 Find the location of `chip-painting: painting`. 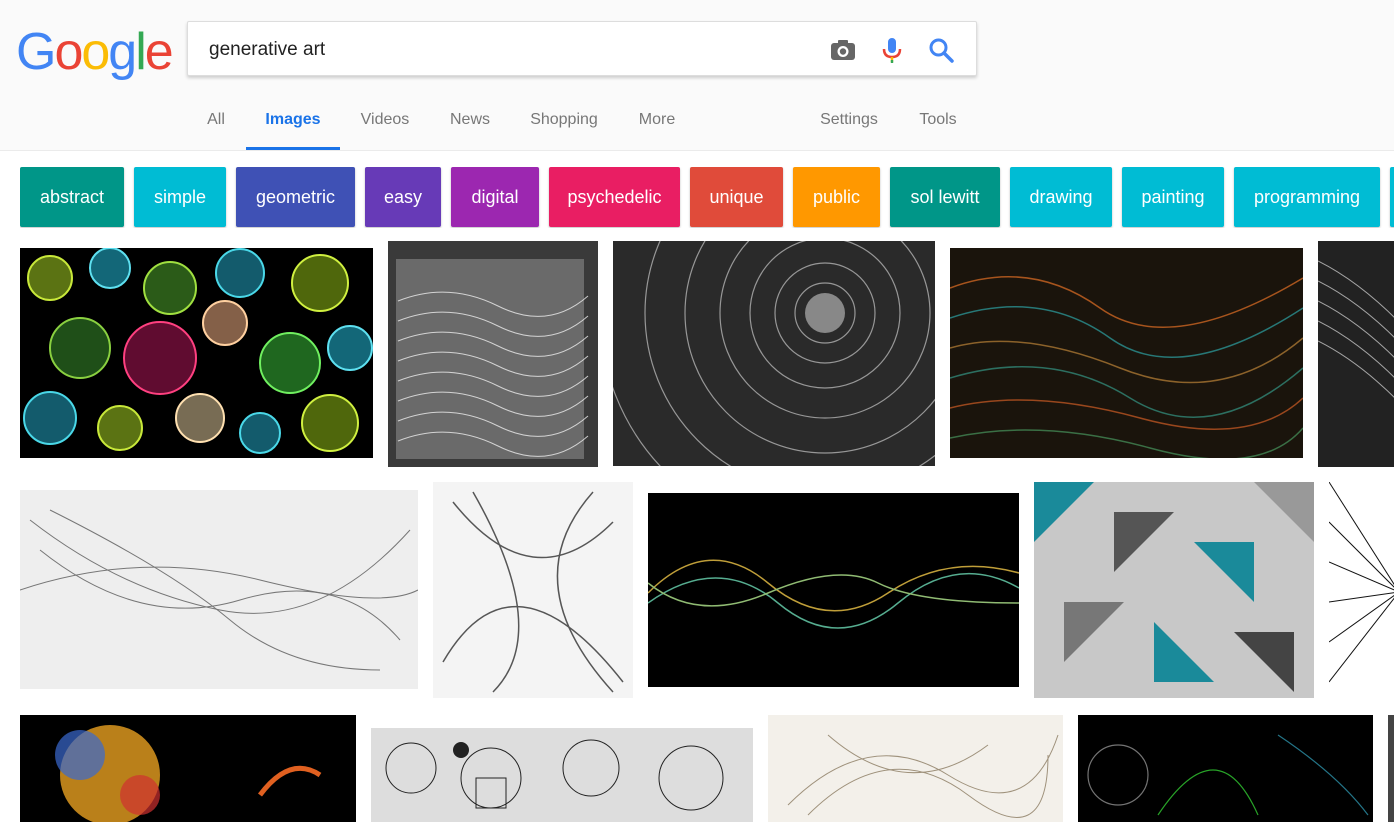

chip-painting: painting is located at coordinates (1173, 197).